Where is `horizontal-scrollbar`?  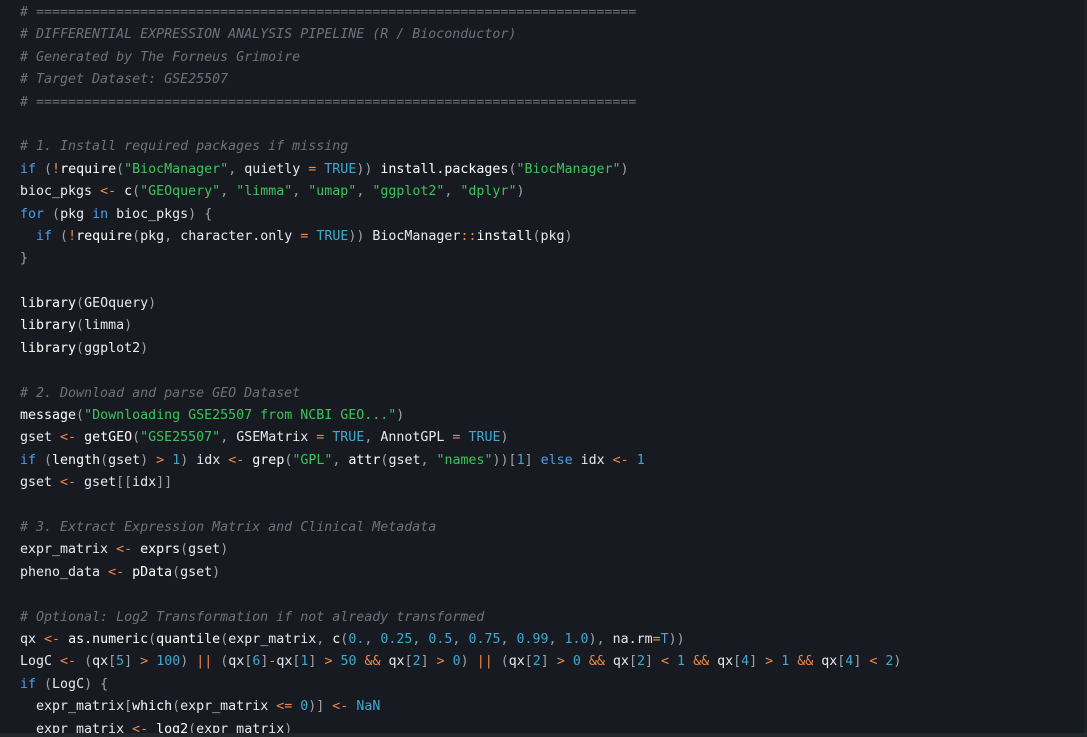 horizontal-scrollbar is located at coordinates (543, 735).